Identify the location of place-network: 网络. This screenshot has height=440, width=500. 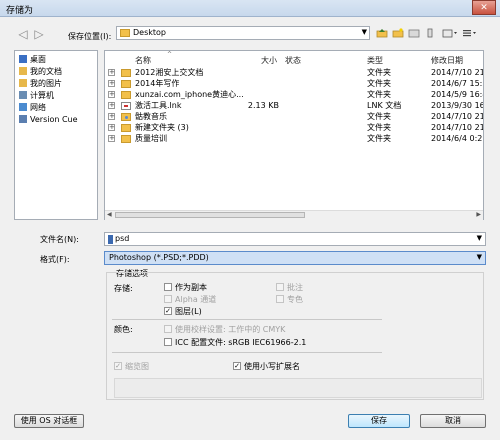
(32, 108).